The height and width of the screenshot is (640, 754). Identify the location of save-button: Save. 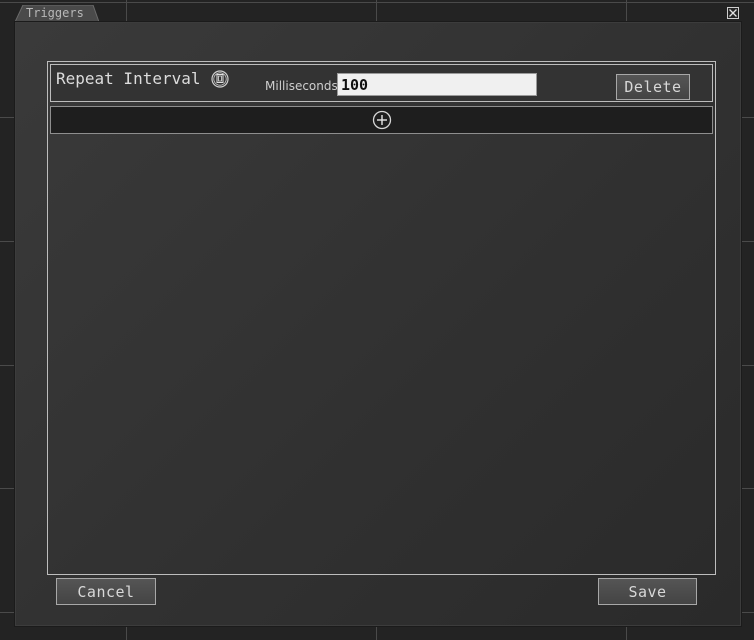
(647, 591).